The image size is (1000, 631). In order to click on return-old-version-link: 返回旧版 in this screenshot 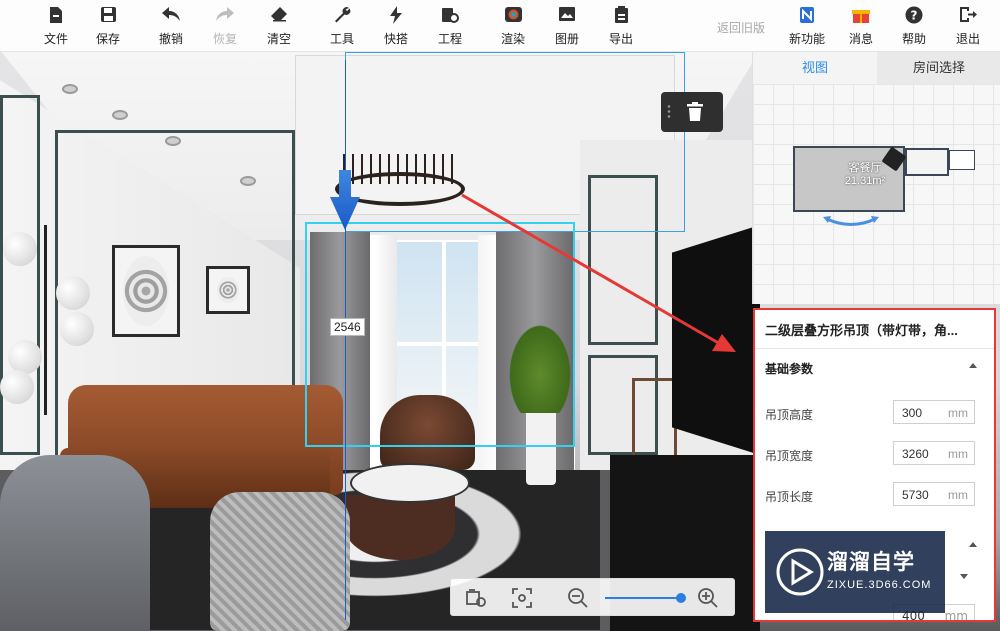, I will do `click(741, 27)`.